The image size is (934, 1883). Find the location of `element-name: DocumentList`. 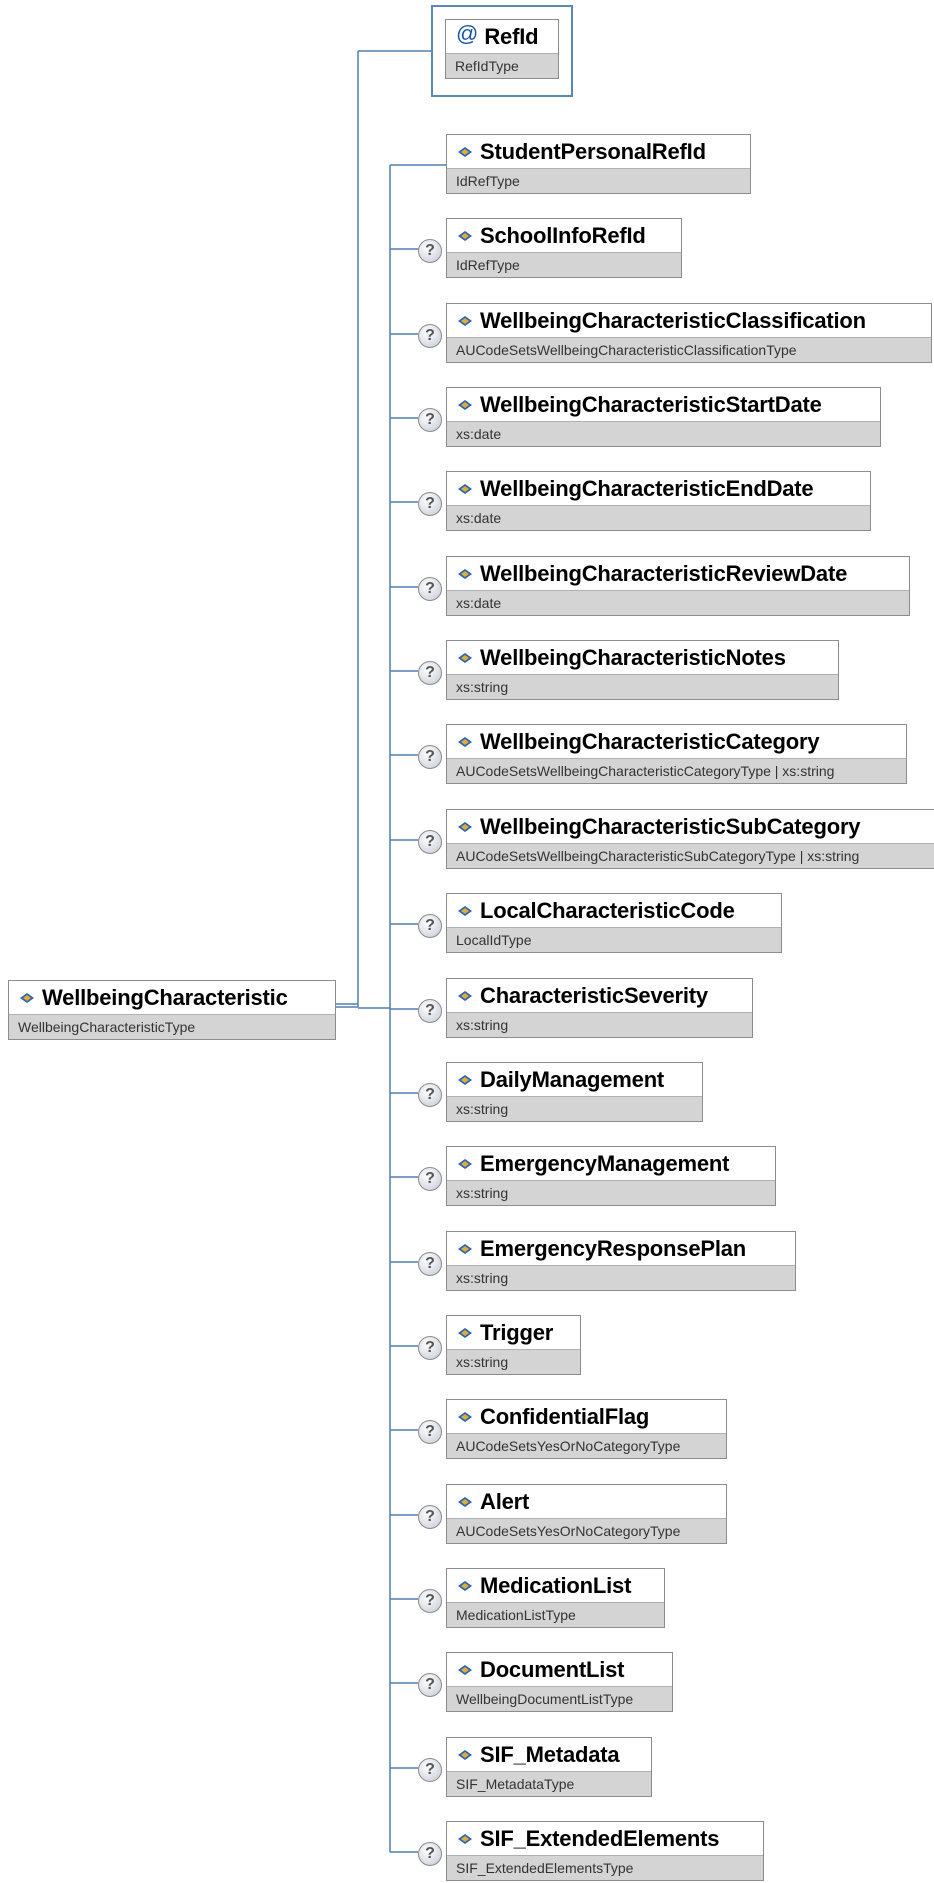

element-name: DocumentList is located at coordinates (552, 1669).